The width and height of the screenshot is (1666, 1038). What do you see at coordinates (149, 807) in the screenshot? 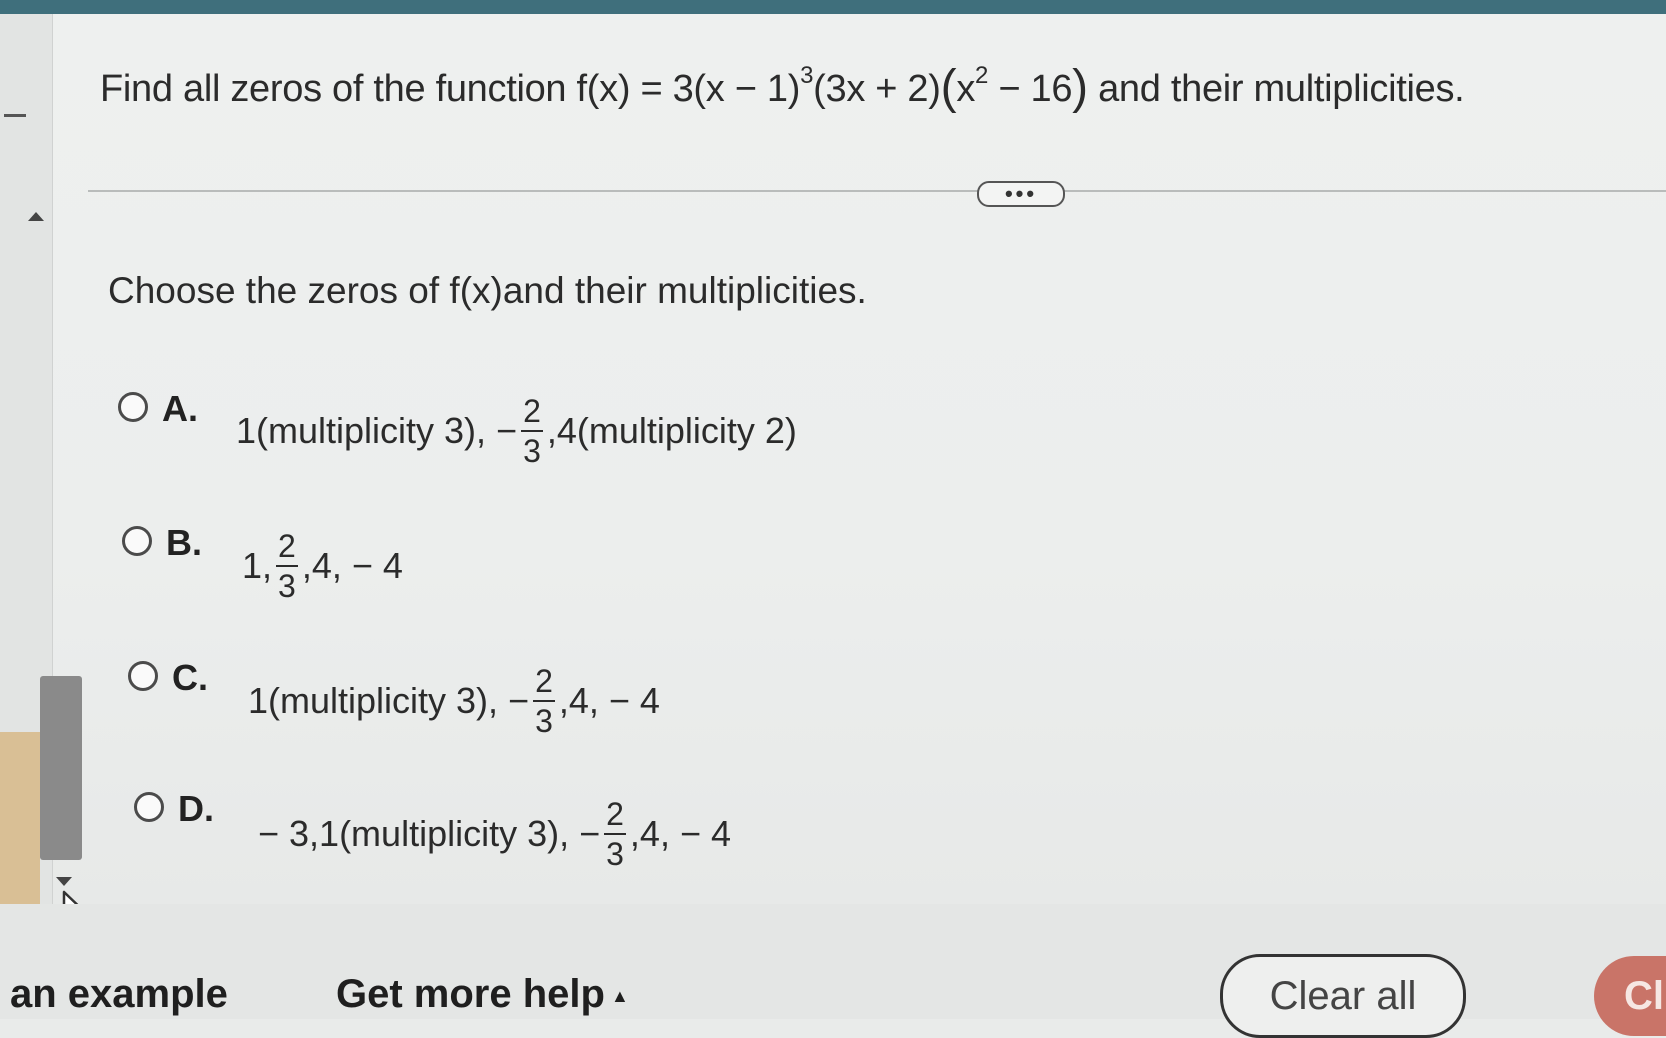
I see `radio-button-d` at bounding box center [149, 807].